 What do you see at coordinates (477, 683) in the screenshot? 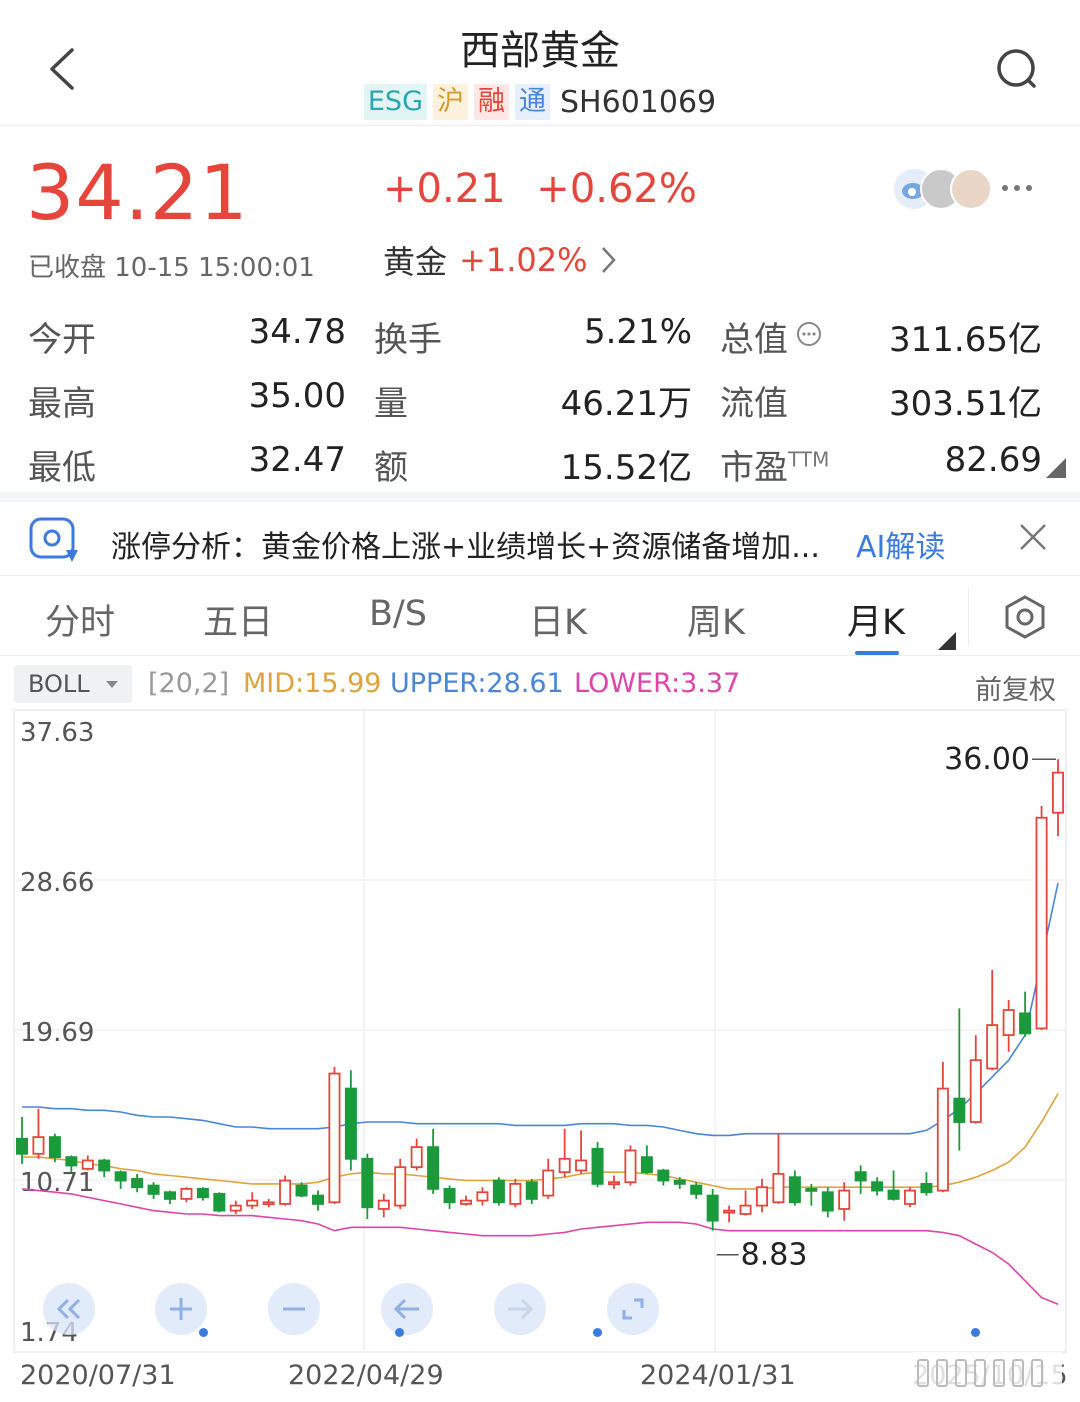
I see `boll-upper-value: UPPER:28.61` at bounding box center [477, 683].